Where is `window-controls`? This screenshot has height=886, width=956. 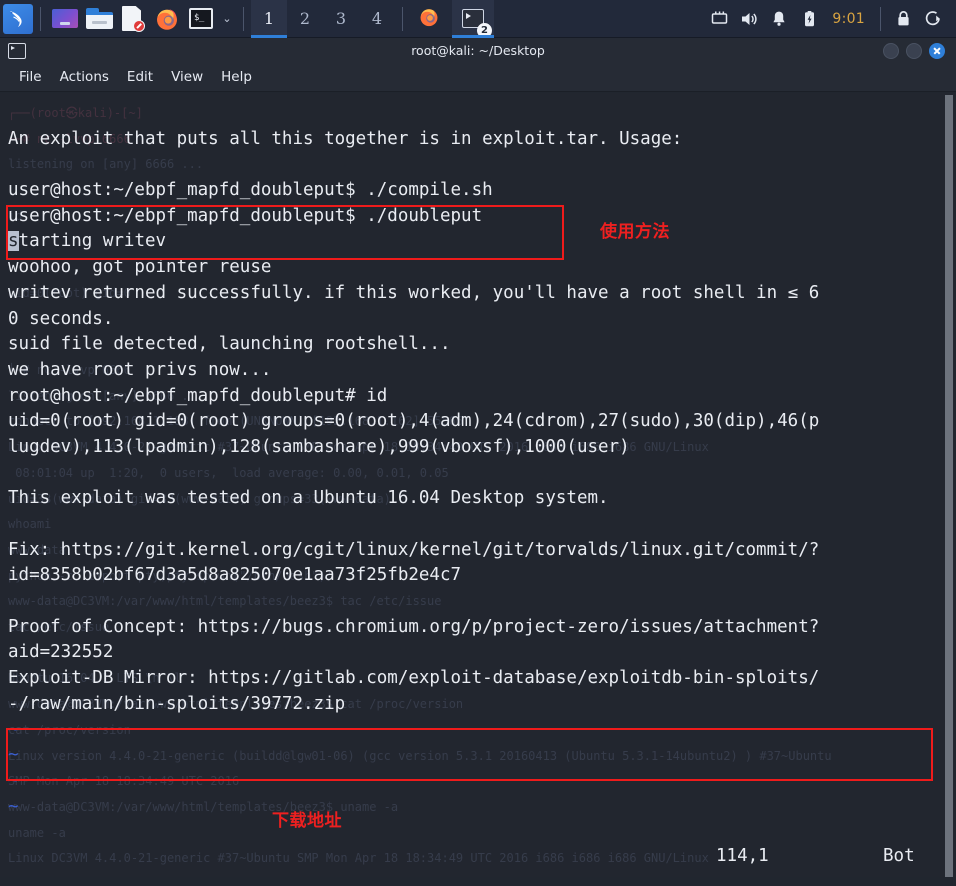
window-controls is located at coordinates (919, 50).